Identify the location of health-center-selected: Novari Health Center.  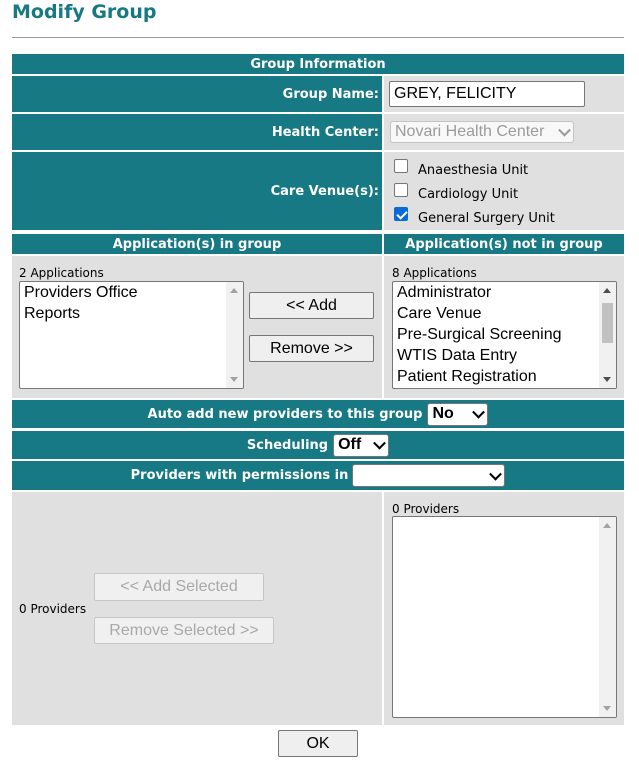
(470, 131).